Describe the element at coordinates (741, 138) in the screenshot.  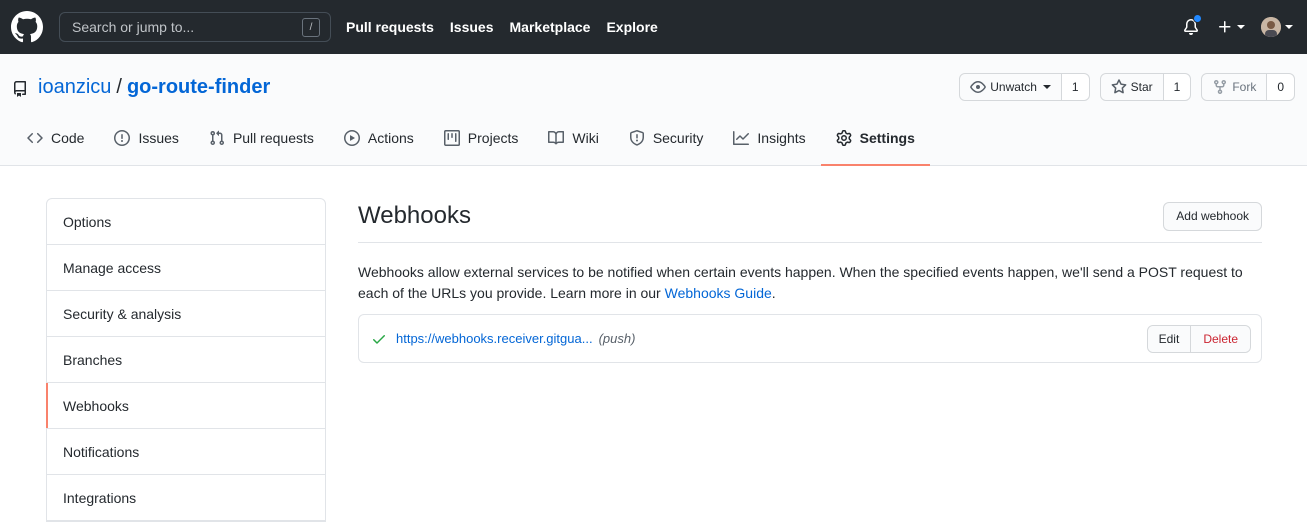
I see `graph-icon` at that location.